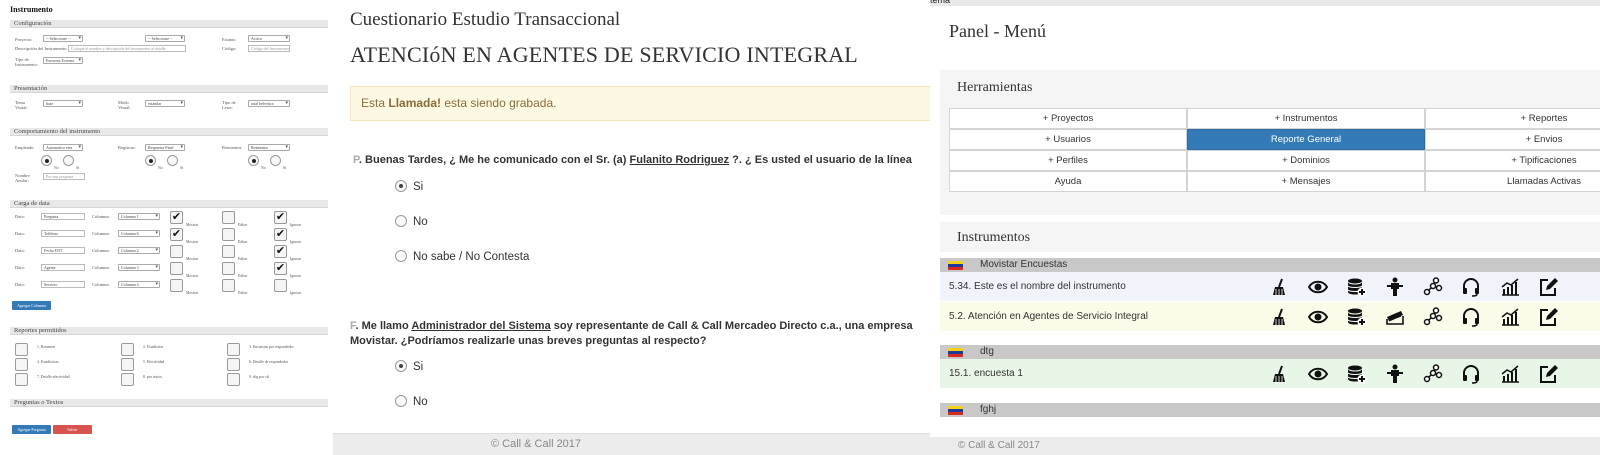 Image resolution: width=1600 pixels, height=455 pixels. Describe the element at coordinates (63, 250) in the screenshot. I see `dato-input: Fecha ENT` at that location.